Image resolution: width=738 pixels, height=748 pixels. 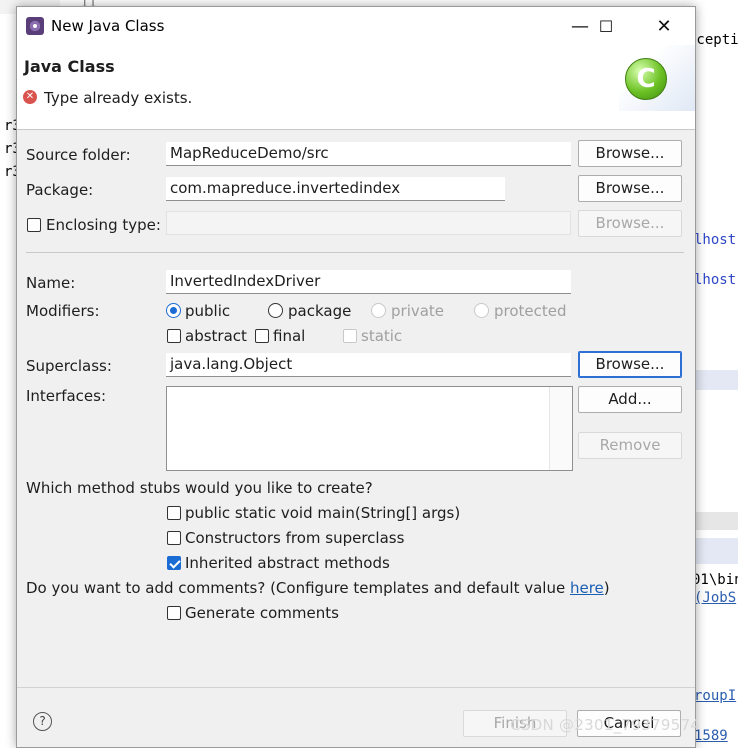 I want to click on enclosing-type-checkbox, so click(x=34, y=225).